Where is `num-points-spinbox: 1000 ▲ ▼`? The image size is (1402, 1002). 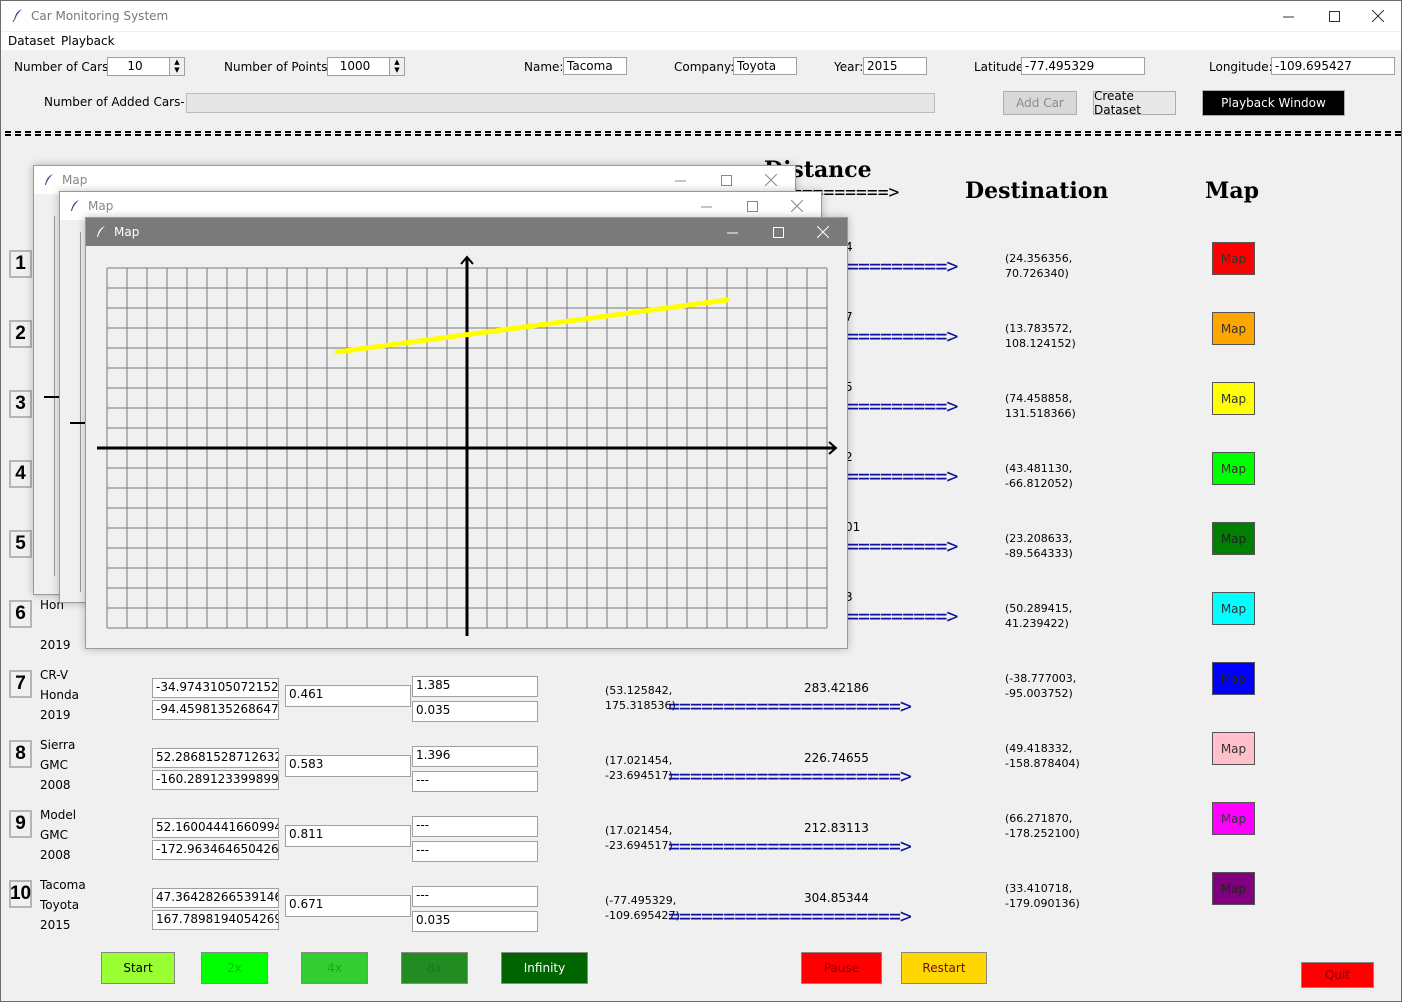
num-points-spinbox: 1000 ▲ ▼ is located at coordinates (366, 66).